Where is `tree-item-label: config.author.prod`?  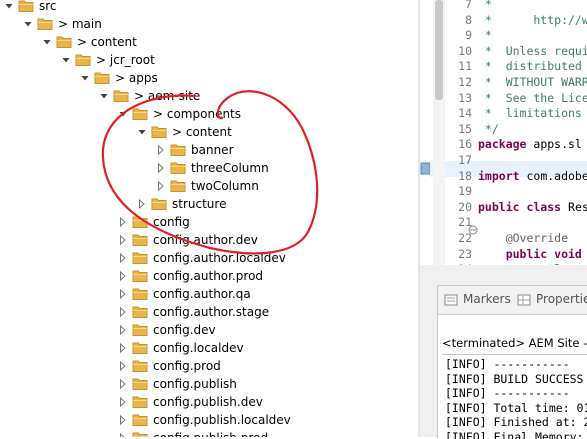 tree-item-label: config.author.prod is located at coordinates (208, 276).